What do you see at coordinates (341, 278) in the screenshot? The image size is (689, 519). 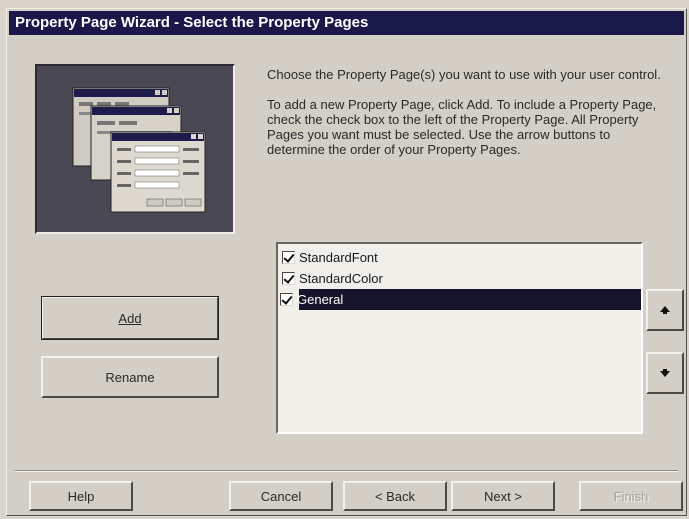 I see `list-item-label: StandardColor` at bounding box center [341, 278].